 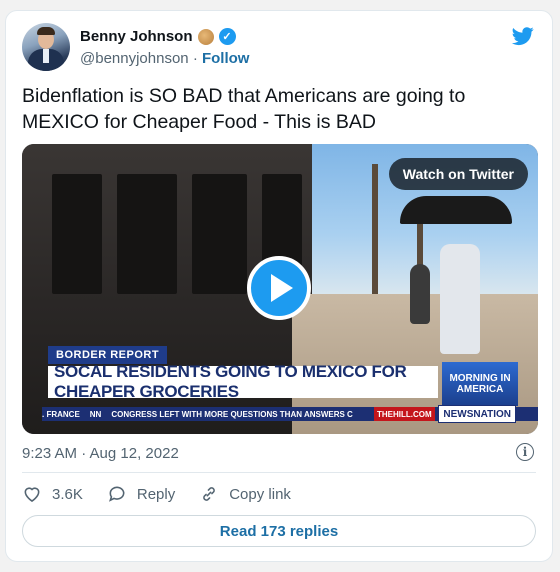 What do you see at coordinates (279, 472) in the screenshot?
I see `divider` at bounding box center [279, 472].